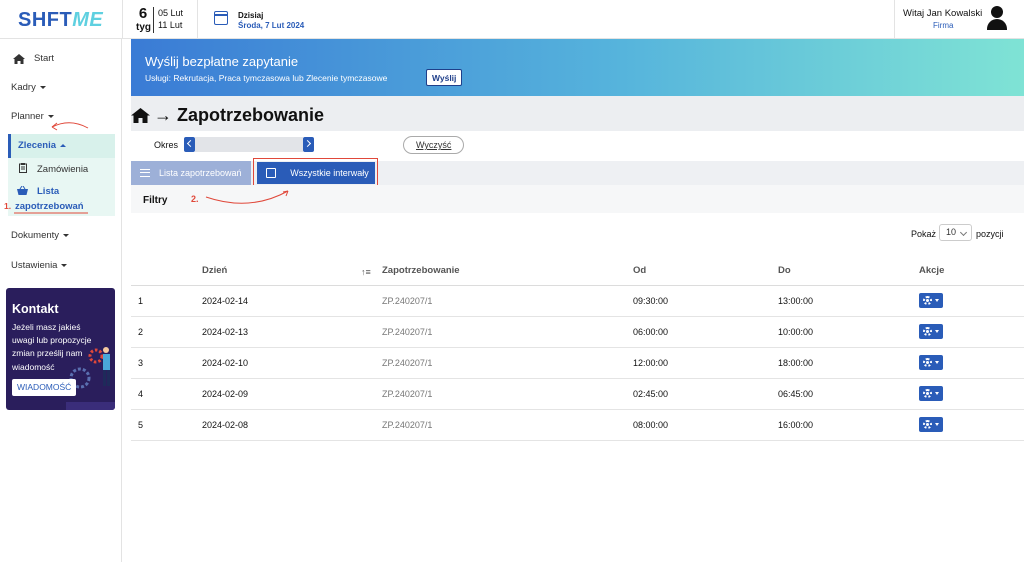 This screenshot has width=1024, height=562. What do you see at coordinates (932, 270) in the screenshot?
I see `column-header-actions: Akcje` at bounding box center [932, 270].